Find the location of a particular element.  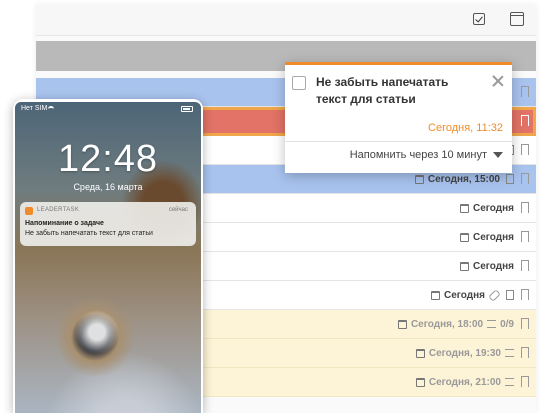

notification-time: сейчас is located at coordinates (178, 210).